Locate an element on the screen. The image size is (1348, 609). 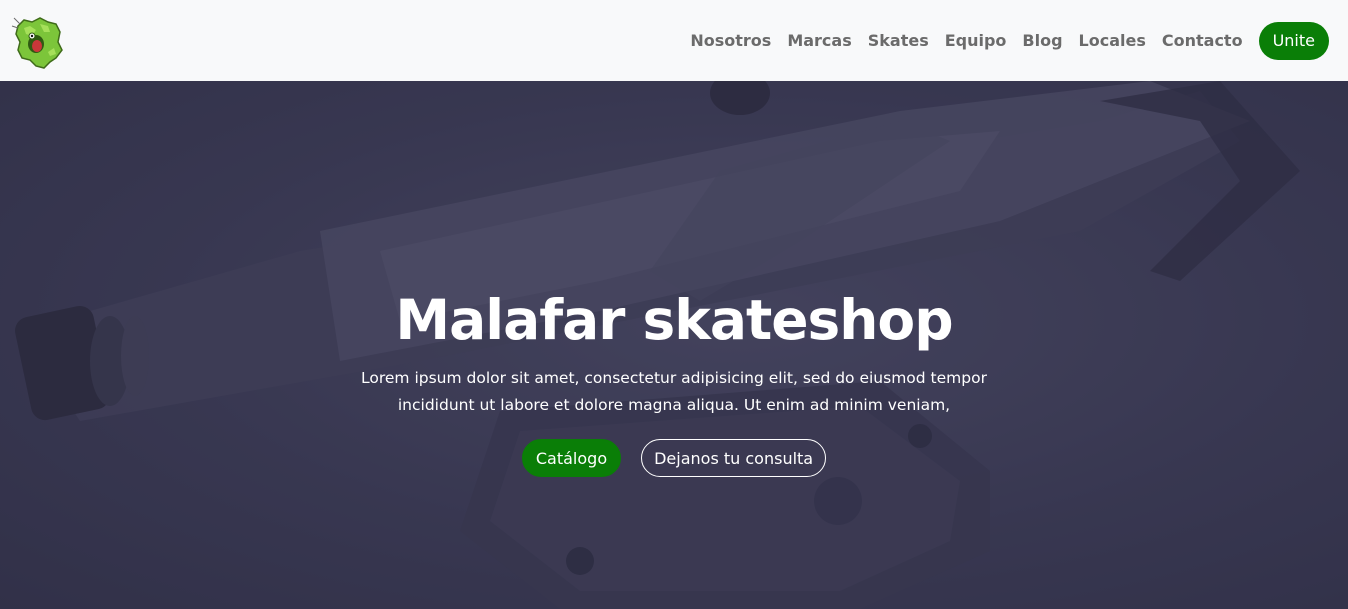
nav-link-blog: Blog is located at coordinates (1042, 40).